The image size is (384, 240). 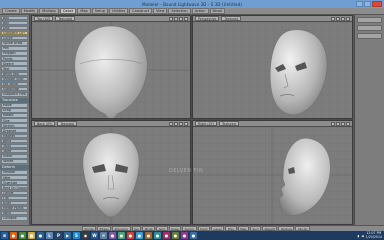 I want to click on tool-button-smooth: Smooth, so click(x=14, y=172).